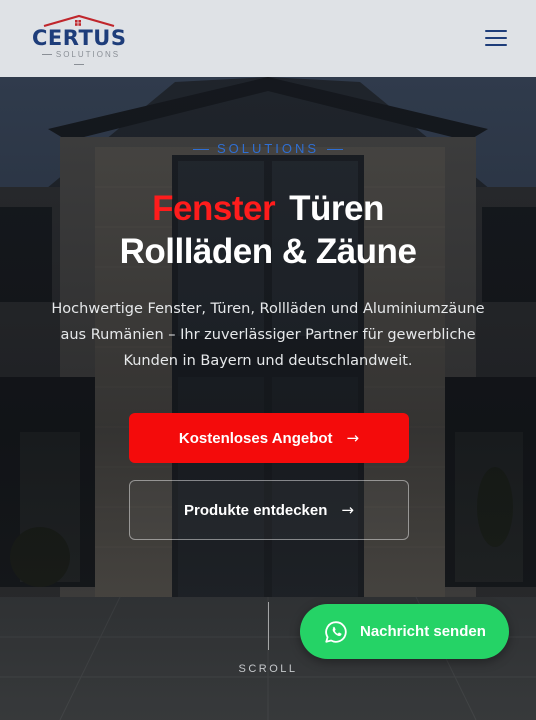  What do you see at coordinates (335, 150) in the screenshot?
I see `eyebrow-line-right` at bounding box center [335, 150].